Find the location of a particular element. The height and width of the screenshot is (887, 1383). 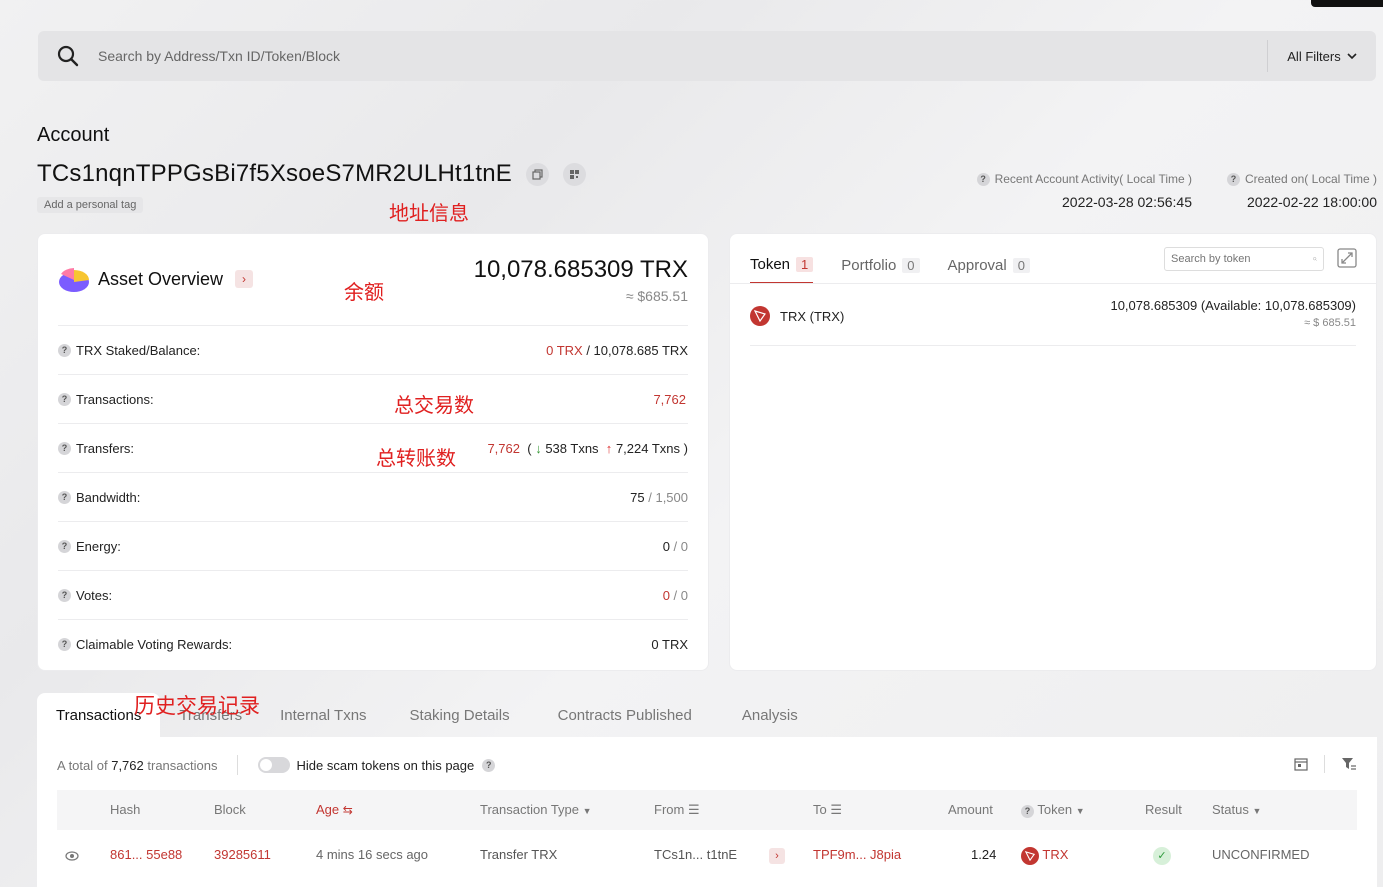

transfers-label: Transfers: is located at coordinates (105, 448).